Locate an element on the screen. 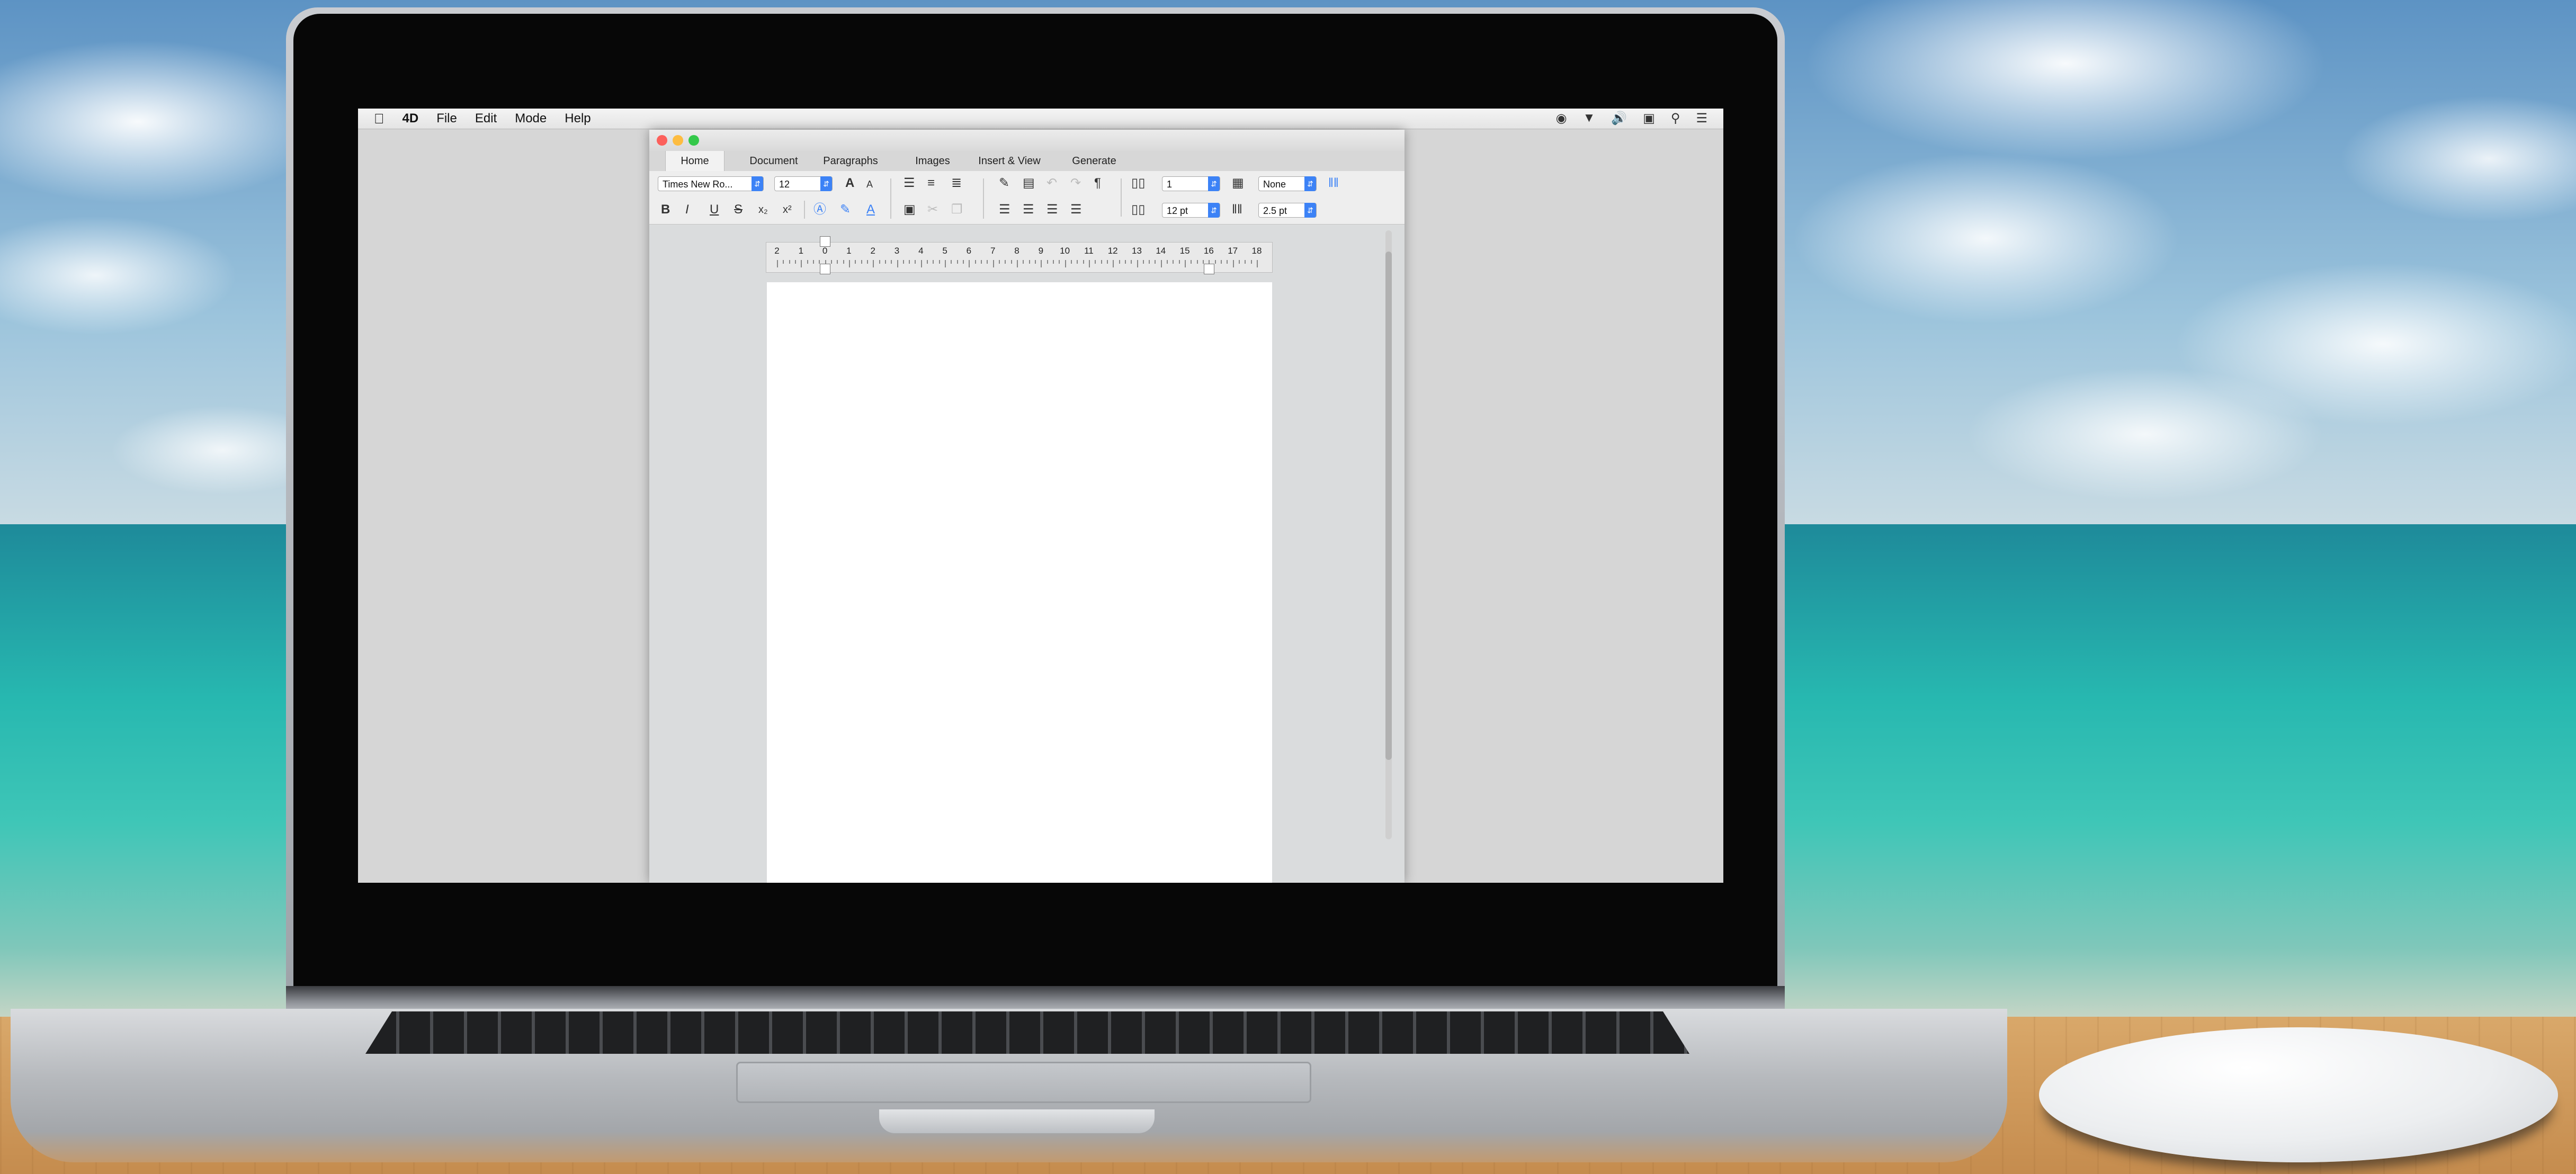 This screenshot has width=2576, height=1174. superscript-button: x² is located at coordinates (787, 210).